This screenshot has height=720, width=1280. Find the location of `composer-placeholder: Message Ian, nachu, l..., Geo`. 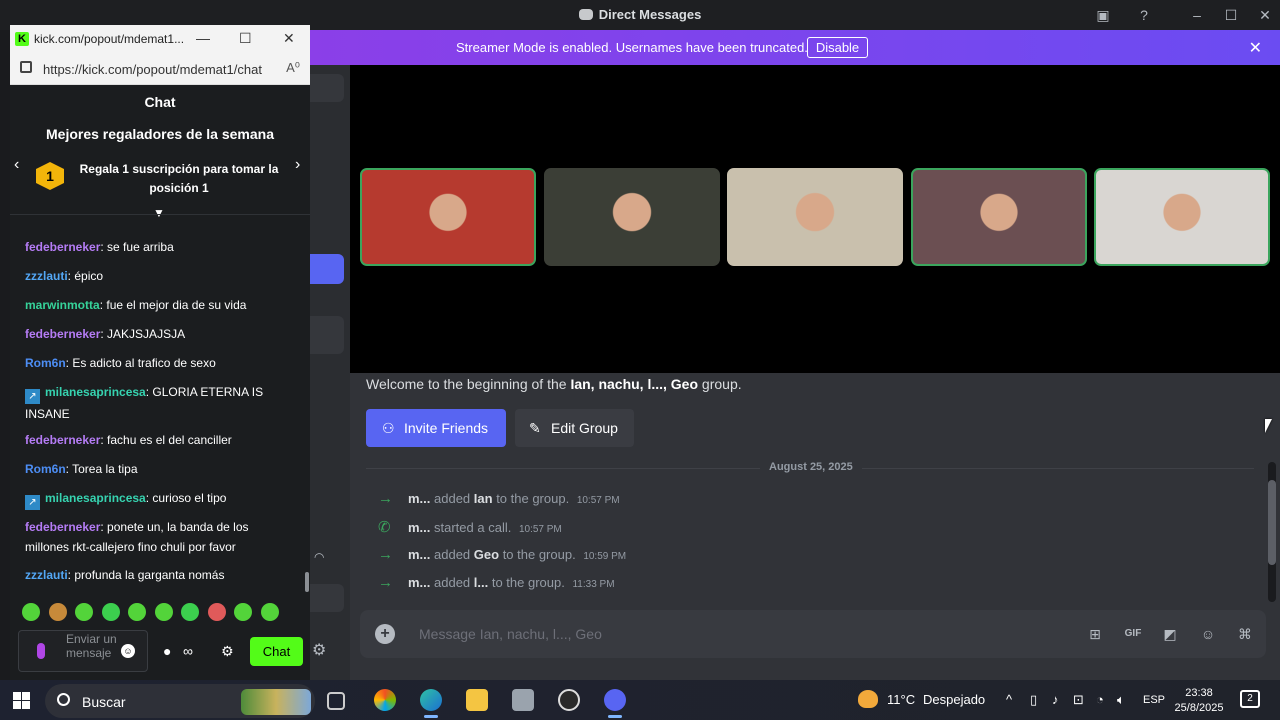

composer-placeholder: Message Ian, nachu, l..., Geo is located at coordinates (510, 634).